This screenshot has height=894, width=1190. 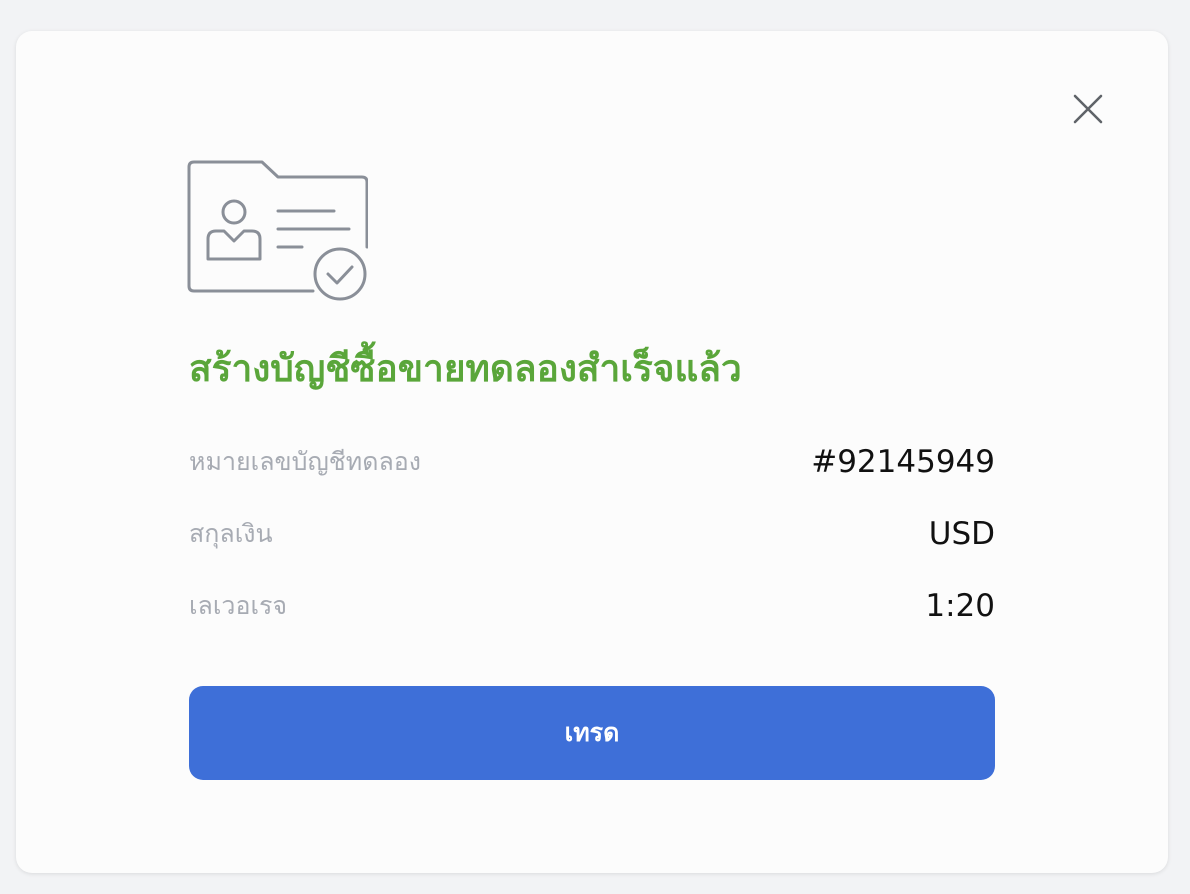 I want to click on close-button, so click(x=1088, y=109).